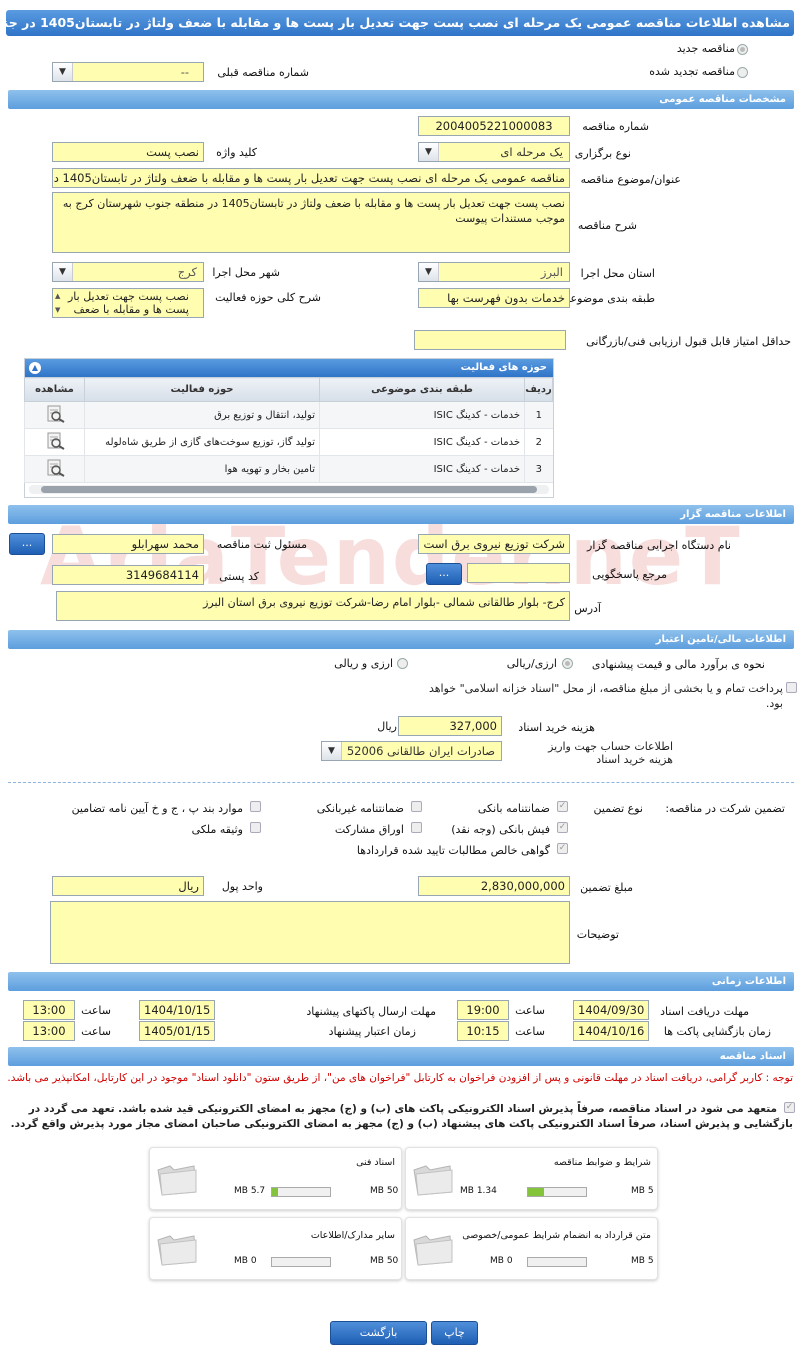  What do you see at coordinates (387, 726) in the screenshot?
I see `doc-fee-currency: ریال` at bounding box center [387, 726].